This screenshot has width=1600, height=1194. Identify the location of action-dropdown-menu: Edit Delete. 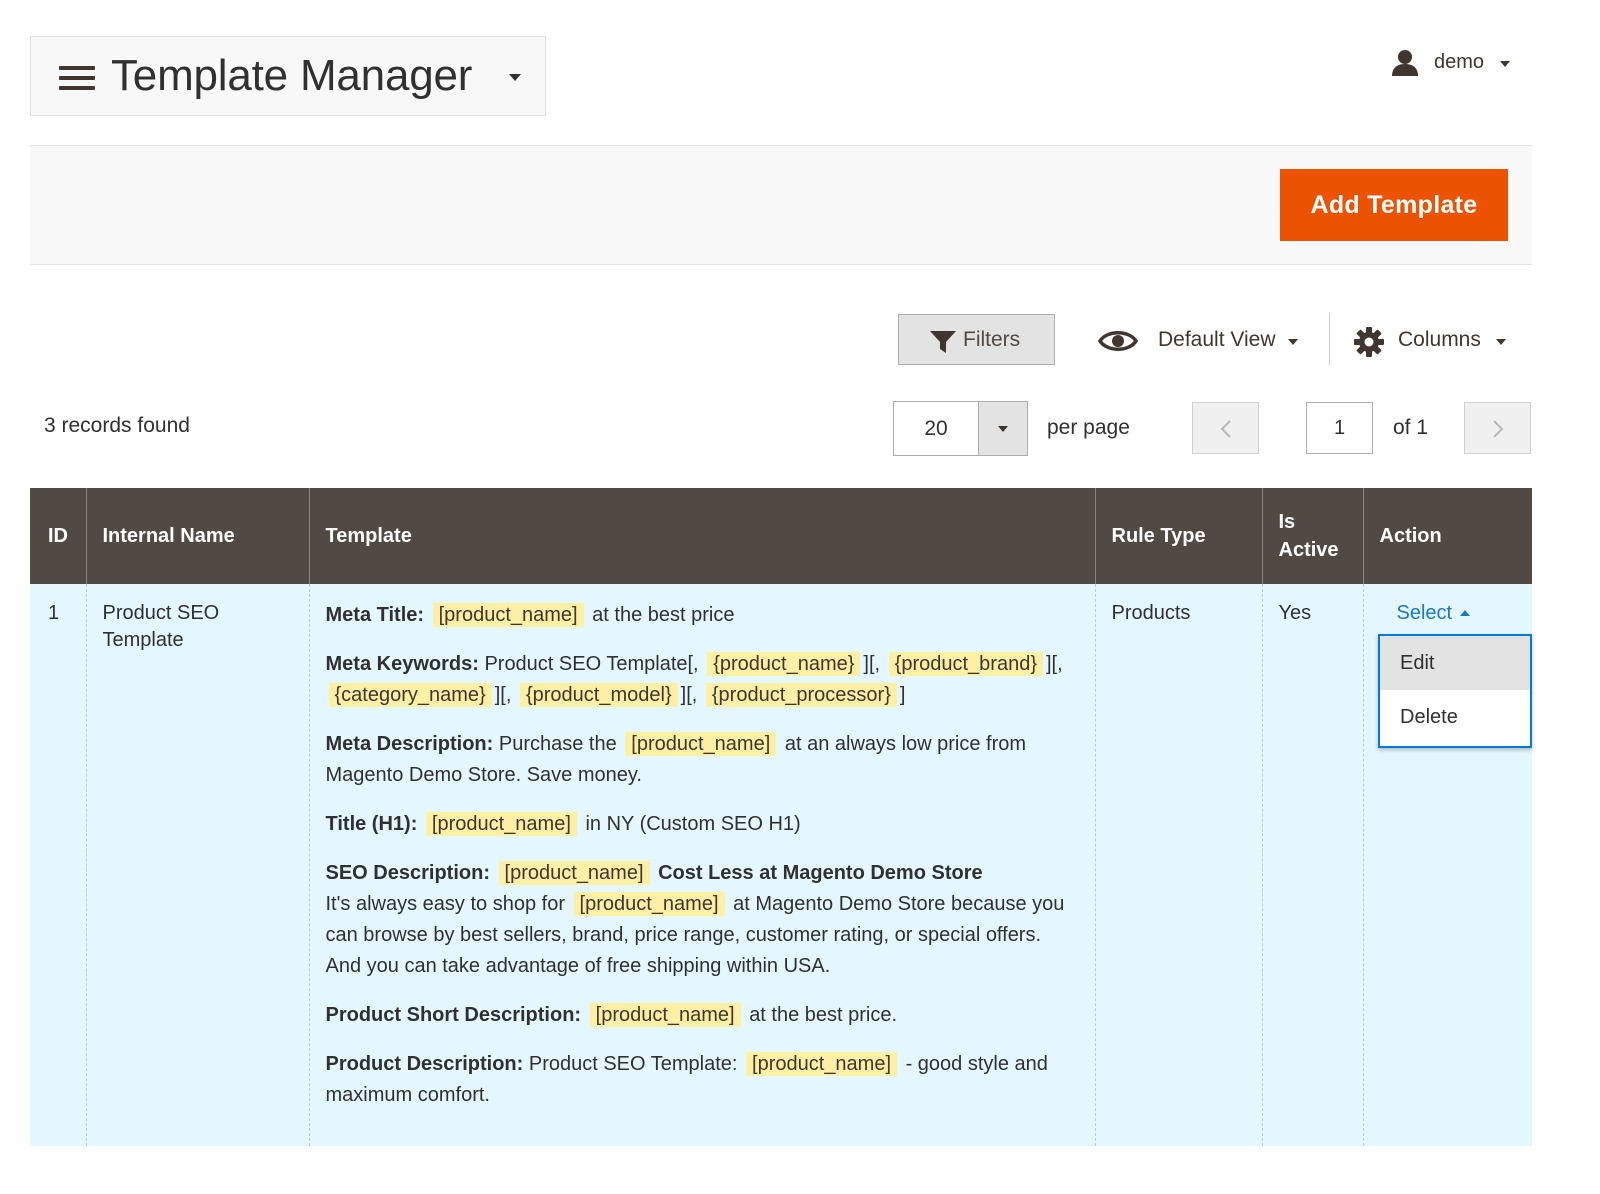
(1455, 691).